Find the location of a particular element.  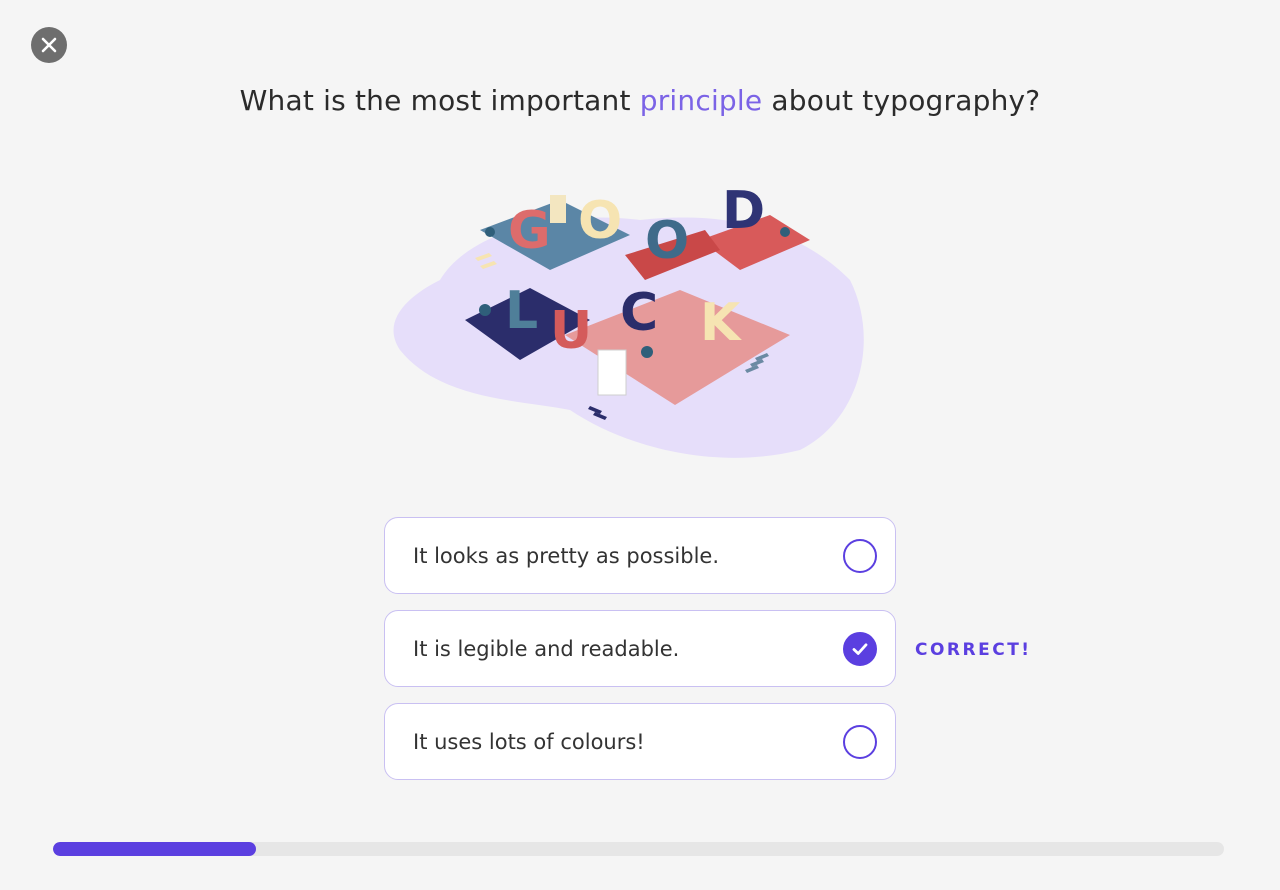

letter-d: D is located at coordinates (743, 211).